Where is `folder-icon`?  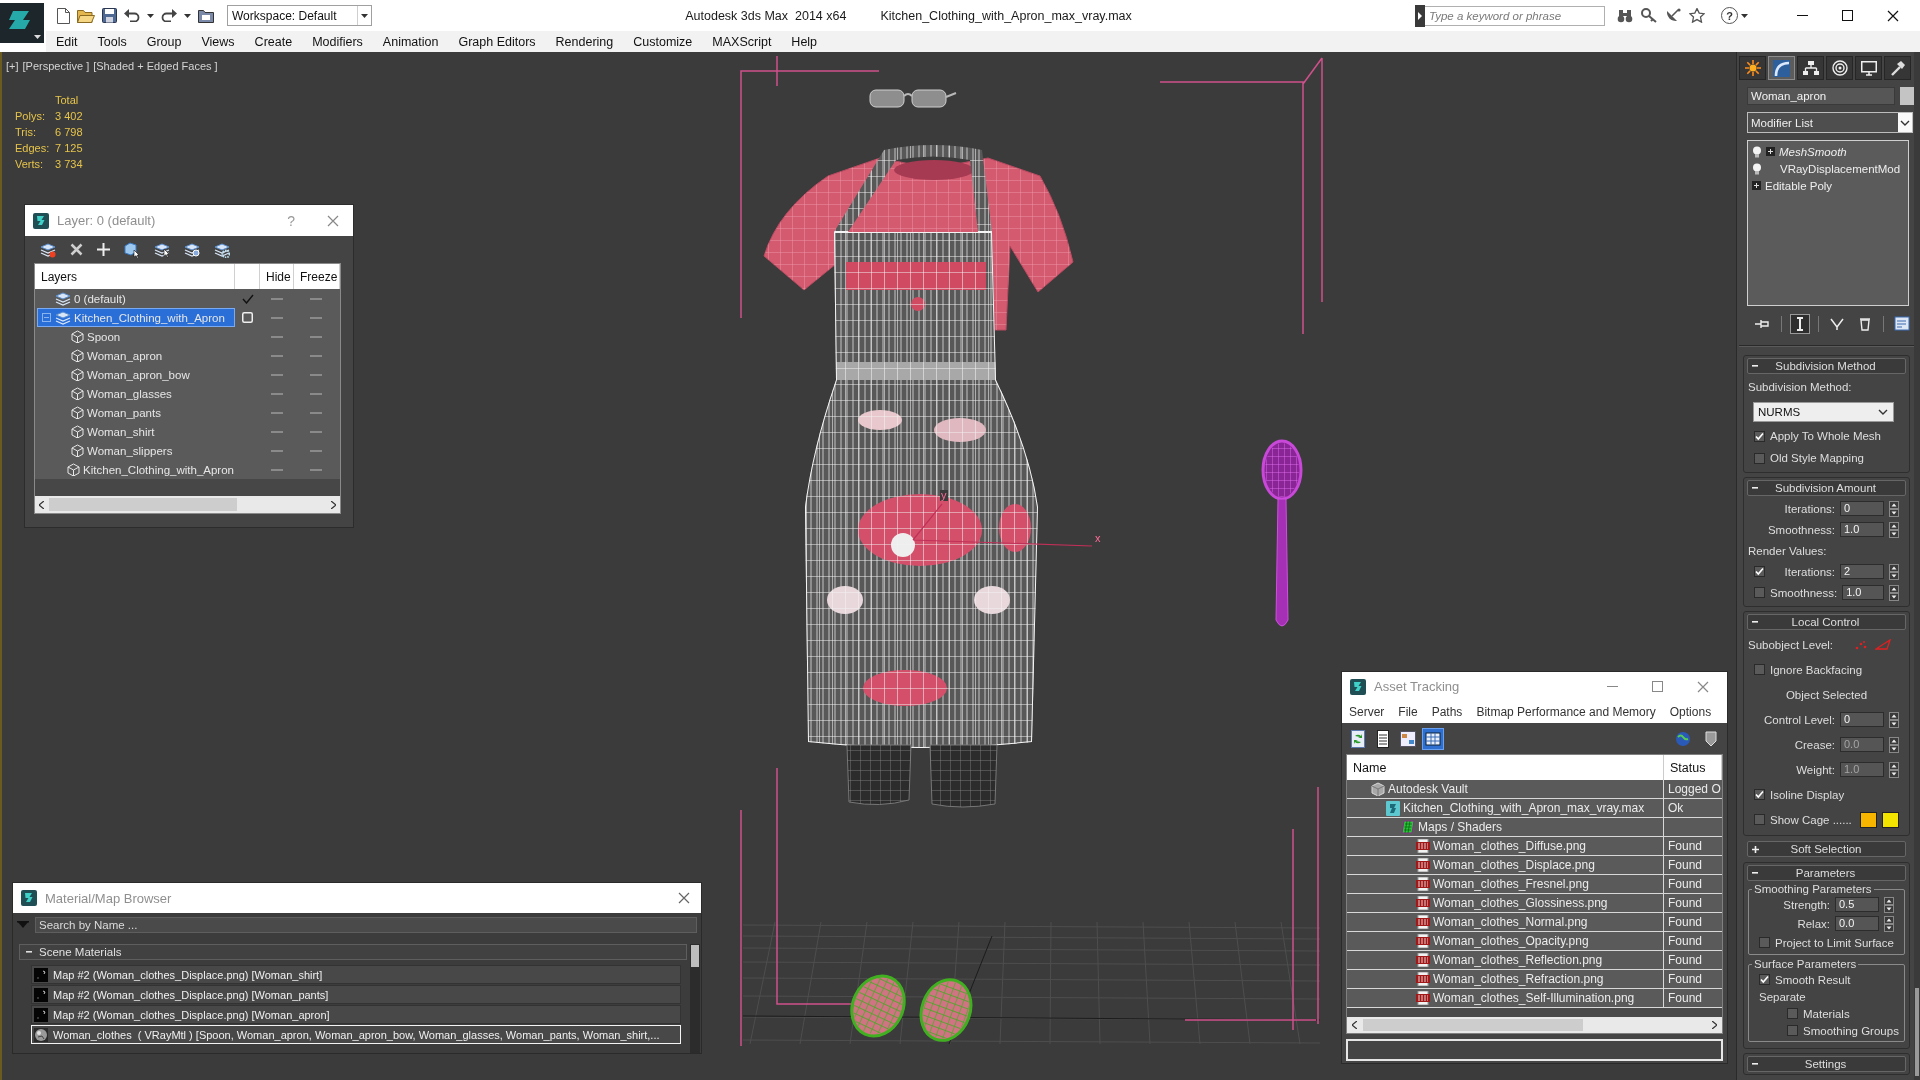
folder-icon is located at coordinates (206, 15).